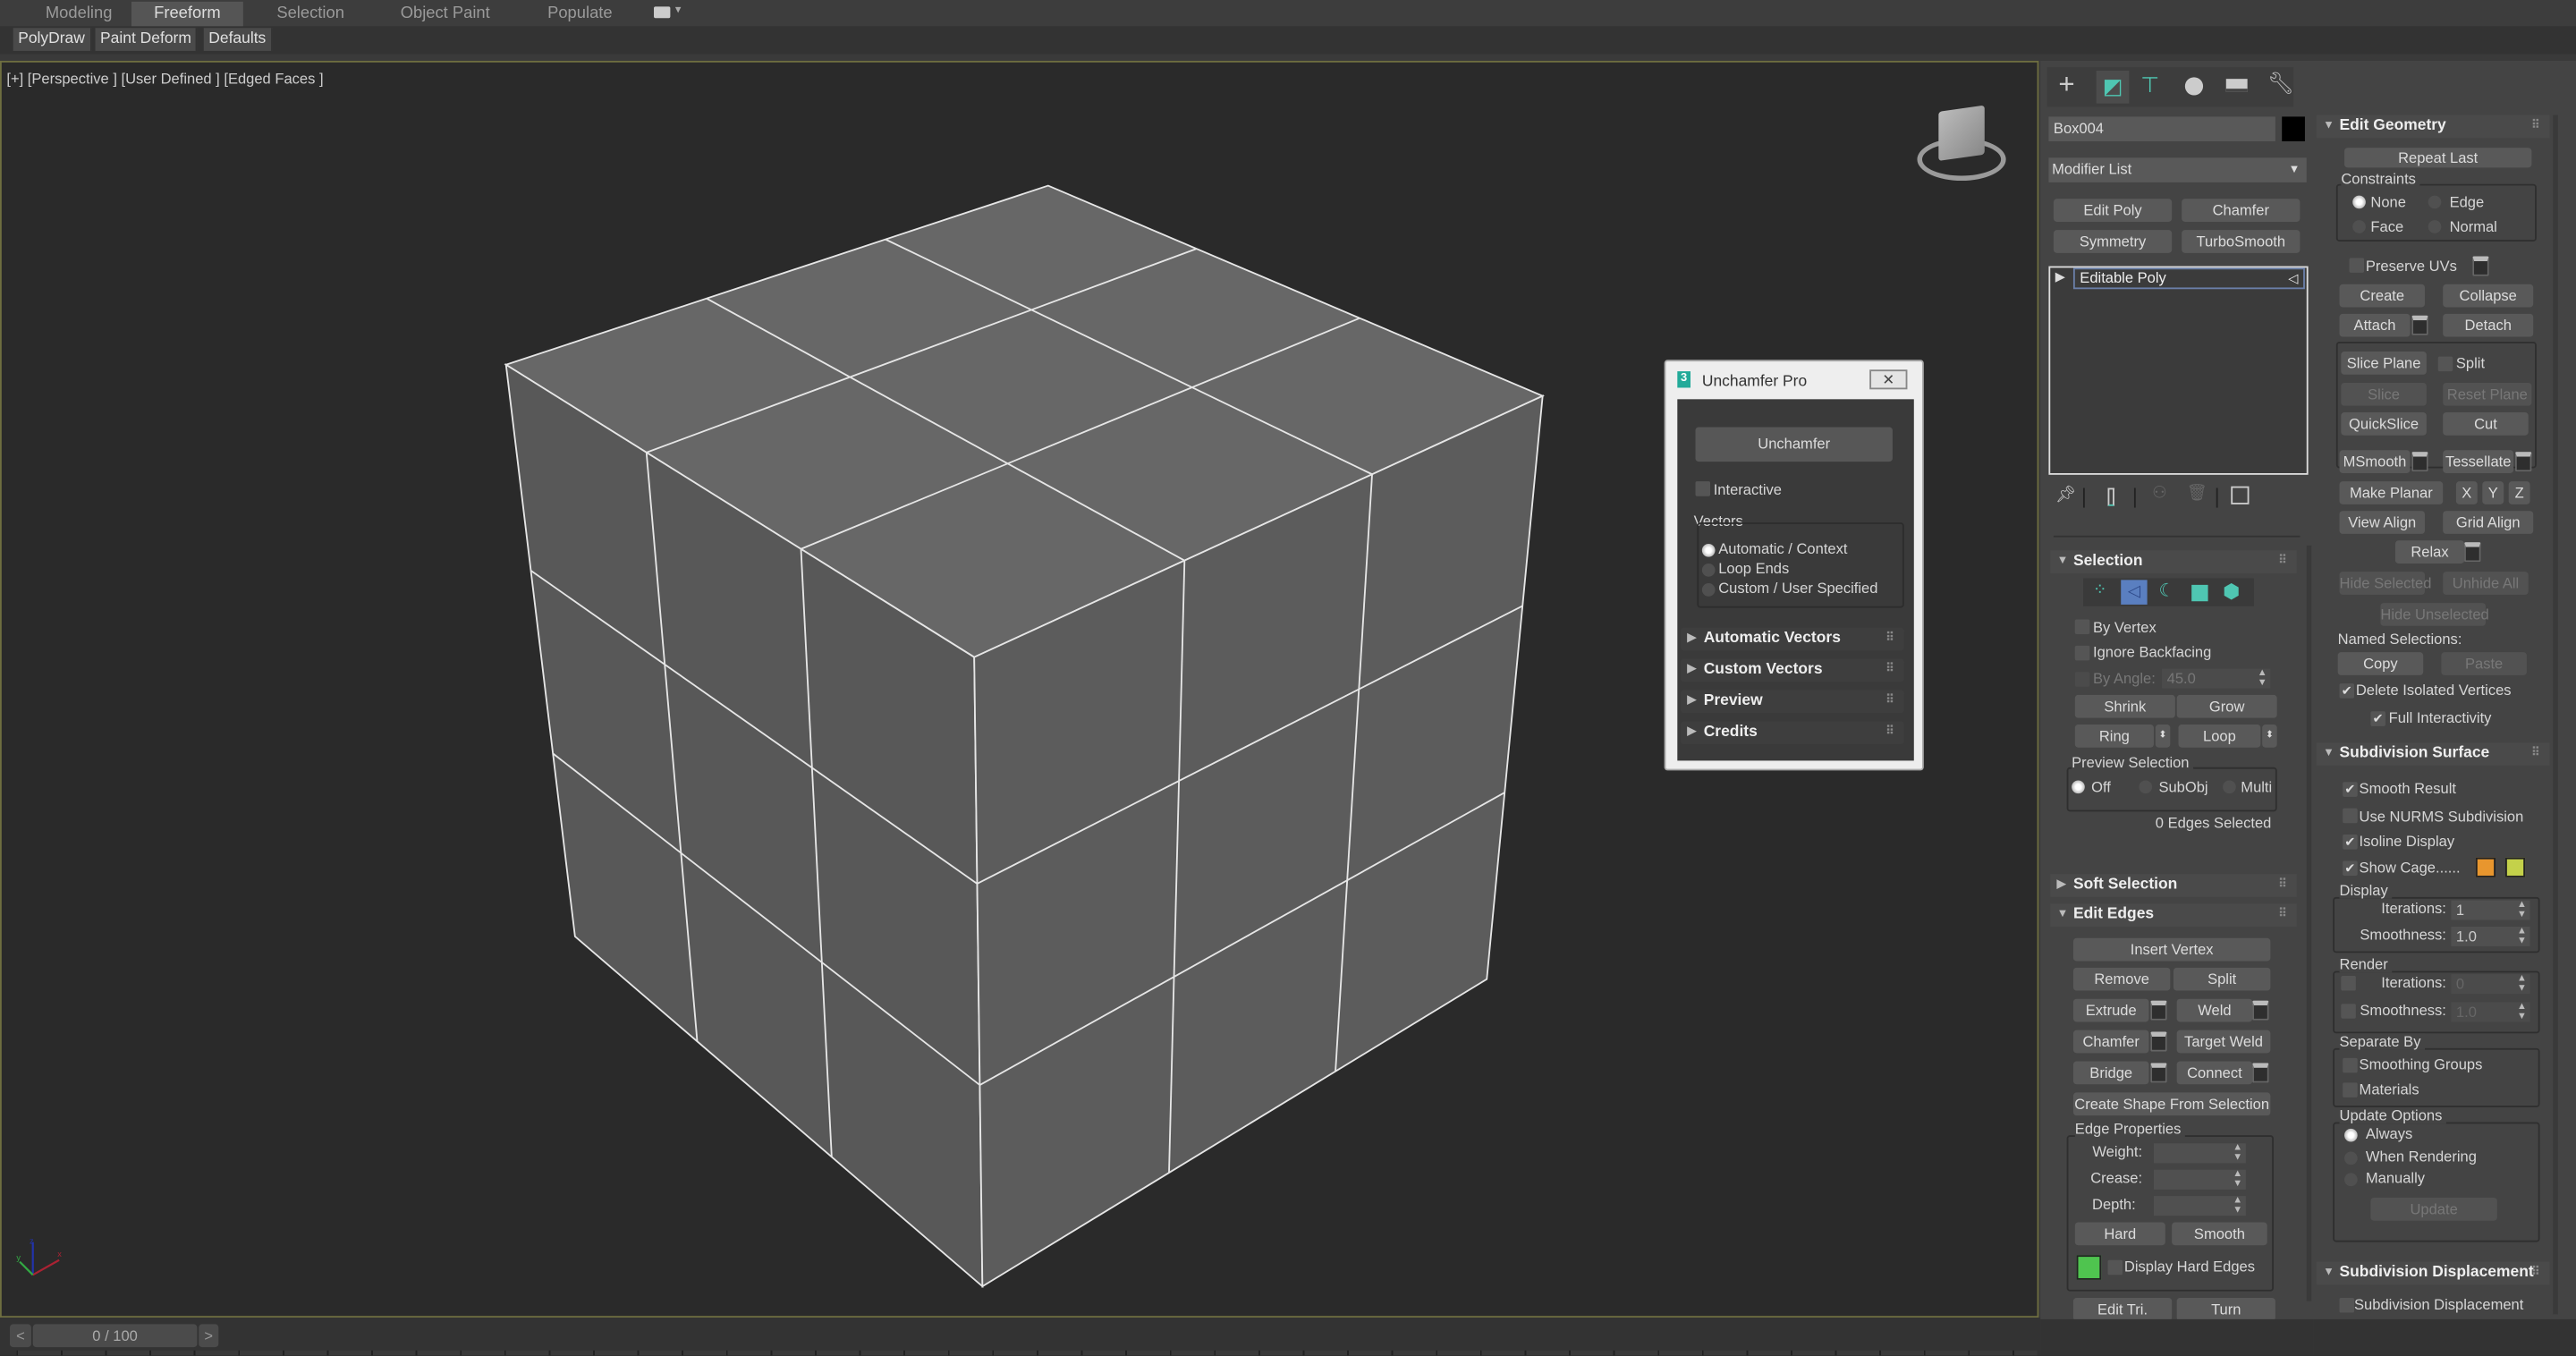 This screenshot has width=2576, height=1356. Describe the element at coordinates (2293, 128) in the screenshot. I see `object-color-swatch` at that location.